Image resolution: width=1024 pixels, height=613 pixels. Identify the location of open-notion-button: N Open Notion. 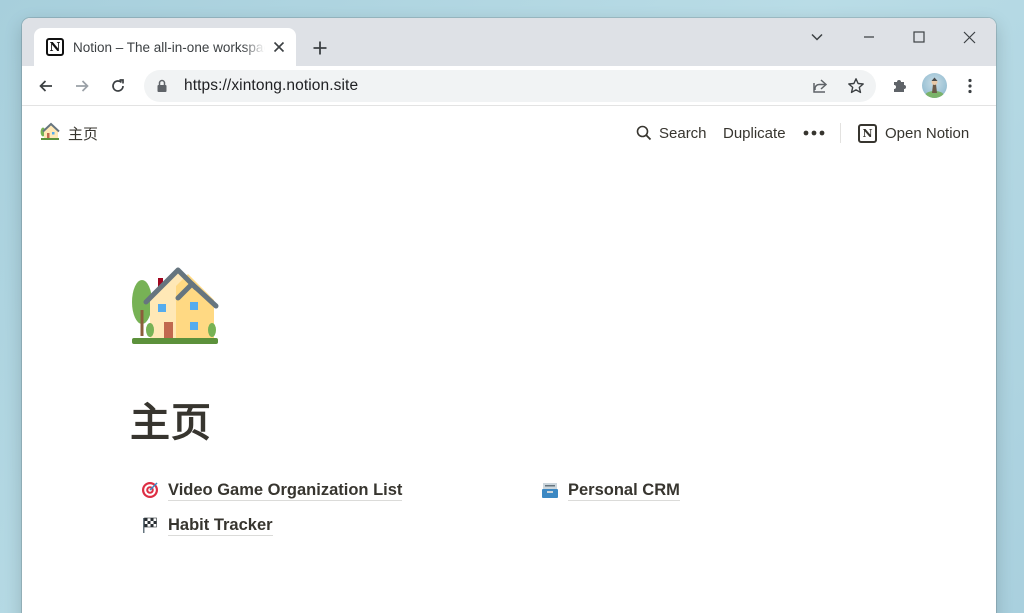
(913, 133).